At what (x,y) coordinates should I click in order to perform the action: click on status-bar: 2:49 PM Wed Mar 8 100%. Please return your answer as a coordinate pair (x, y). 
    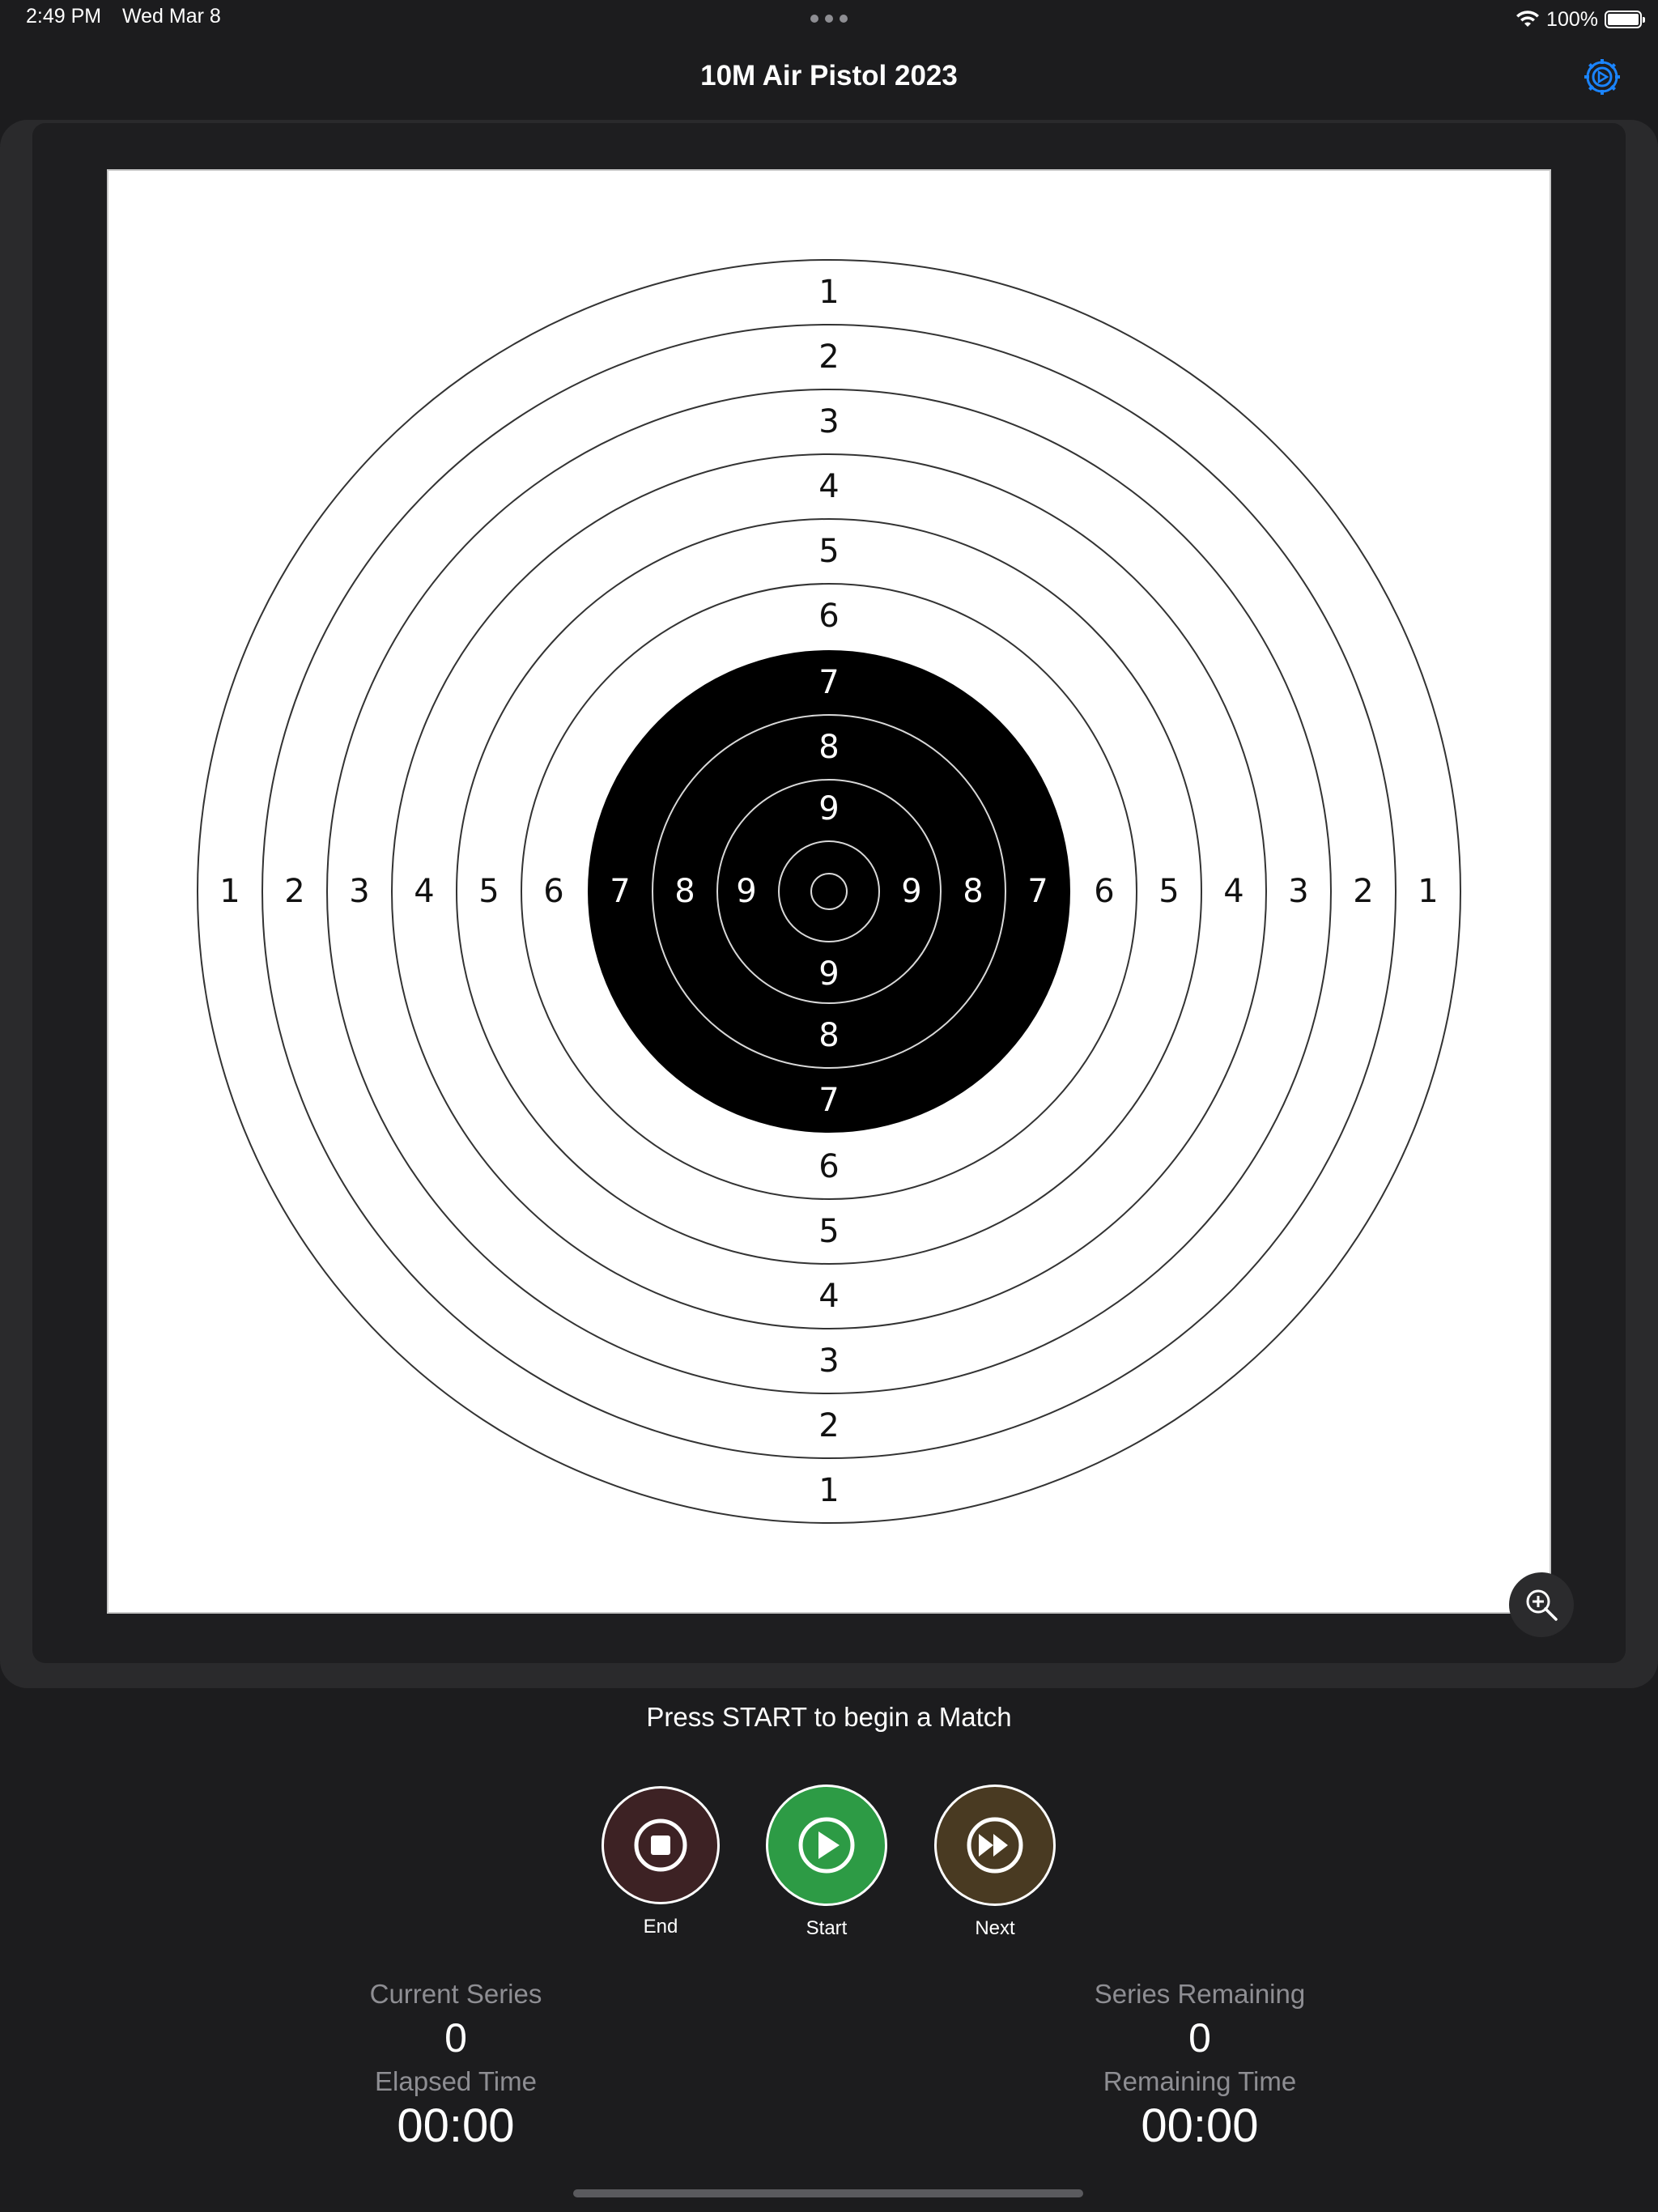
    Looking at the image, I should click on (829, 19).